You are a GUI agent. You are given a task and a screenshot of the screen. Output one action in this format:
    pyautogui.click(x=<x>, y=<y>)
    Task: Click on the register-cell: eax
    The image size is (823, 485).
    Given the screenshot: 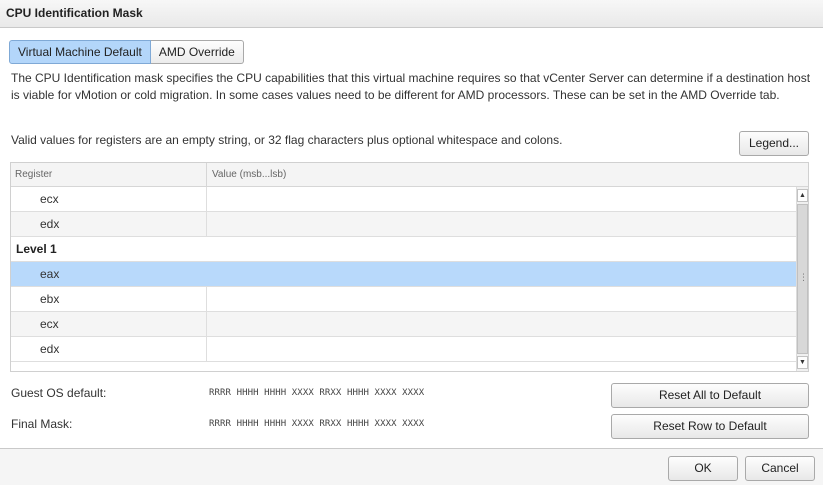 What is the action you would take?
    pyautogui.click(x=109, y=274)
    